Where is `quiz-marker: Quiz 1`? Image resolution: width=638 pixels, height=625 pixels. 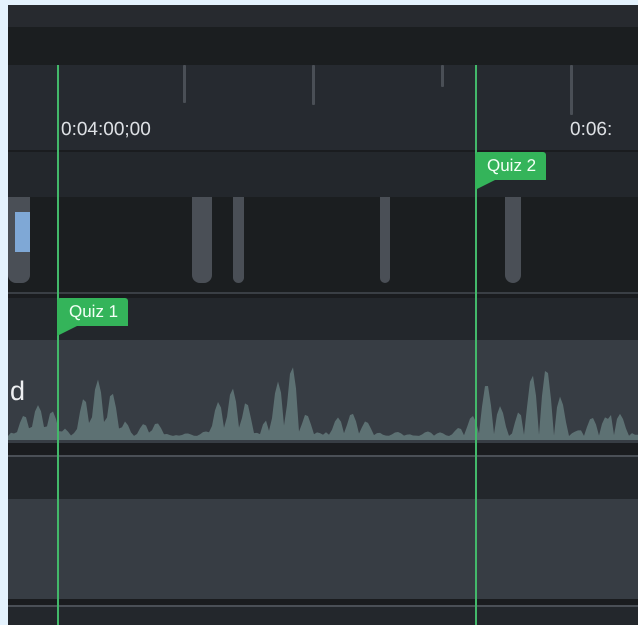 quiz-marker: Quiz 1 is located at coordinates (92, 317).